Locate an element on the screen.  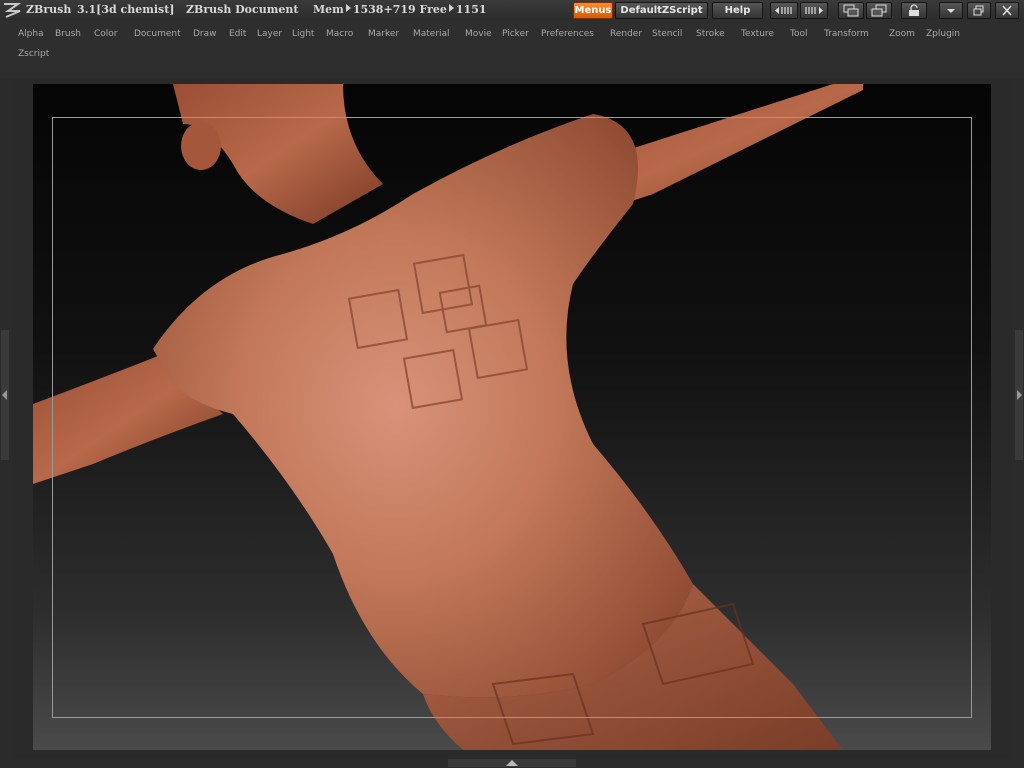
memory-readout: Mem 1538+719 Free 1151 is located at coordinates (400, 9).